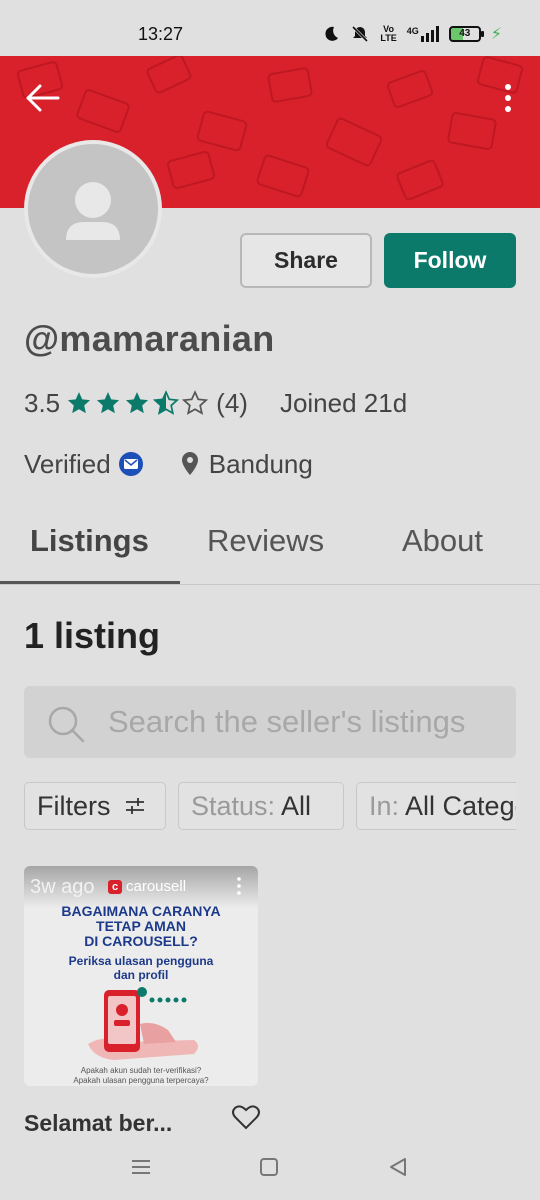 This screenshot has width=540, height=1200. Describe the element at coordinates (141, 926) in the screenshot. I see `card-headline: BAGAIMANA CARANYA TETAP AMAN DI CAROUSELL?` at that location.